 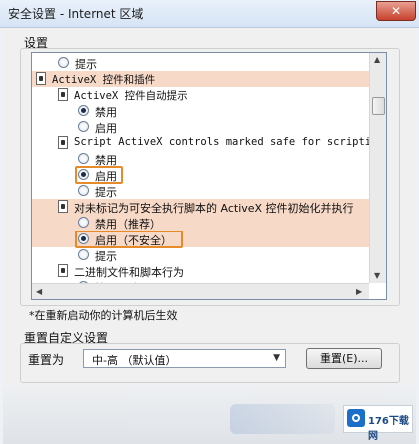 What do you see at coordinates (66, 338) in the screenshot?
I see `reset-group-label: 重置自定义设置` at bounding box center [66, 338].